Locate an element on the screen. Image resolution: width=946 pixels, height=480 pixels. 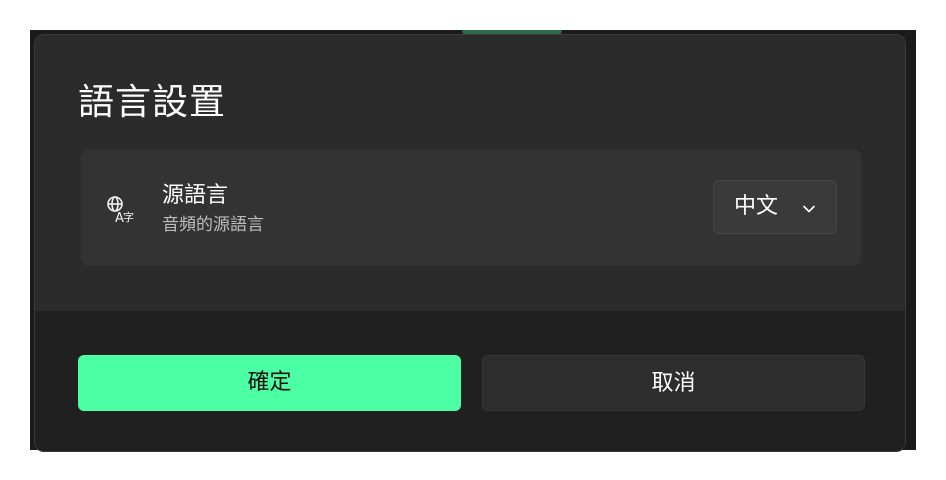
chevron-down-icon is located at coordinates (809, 208).